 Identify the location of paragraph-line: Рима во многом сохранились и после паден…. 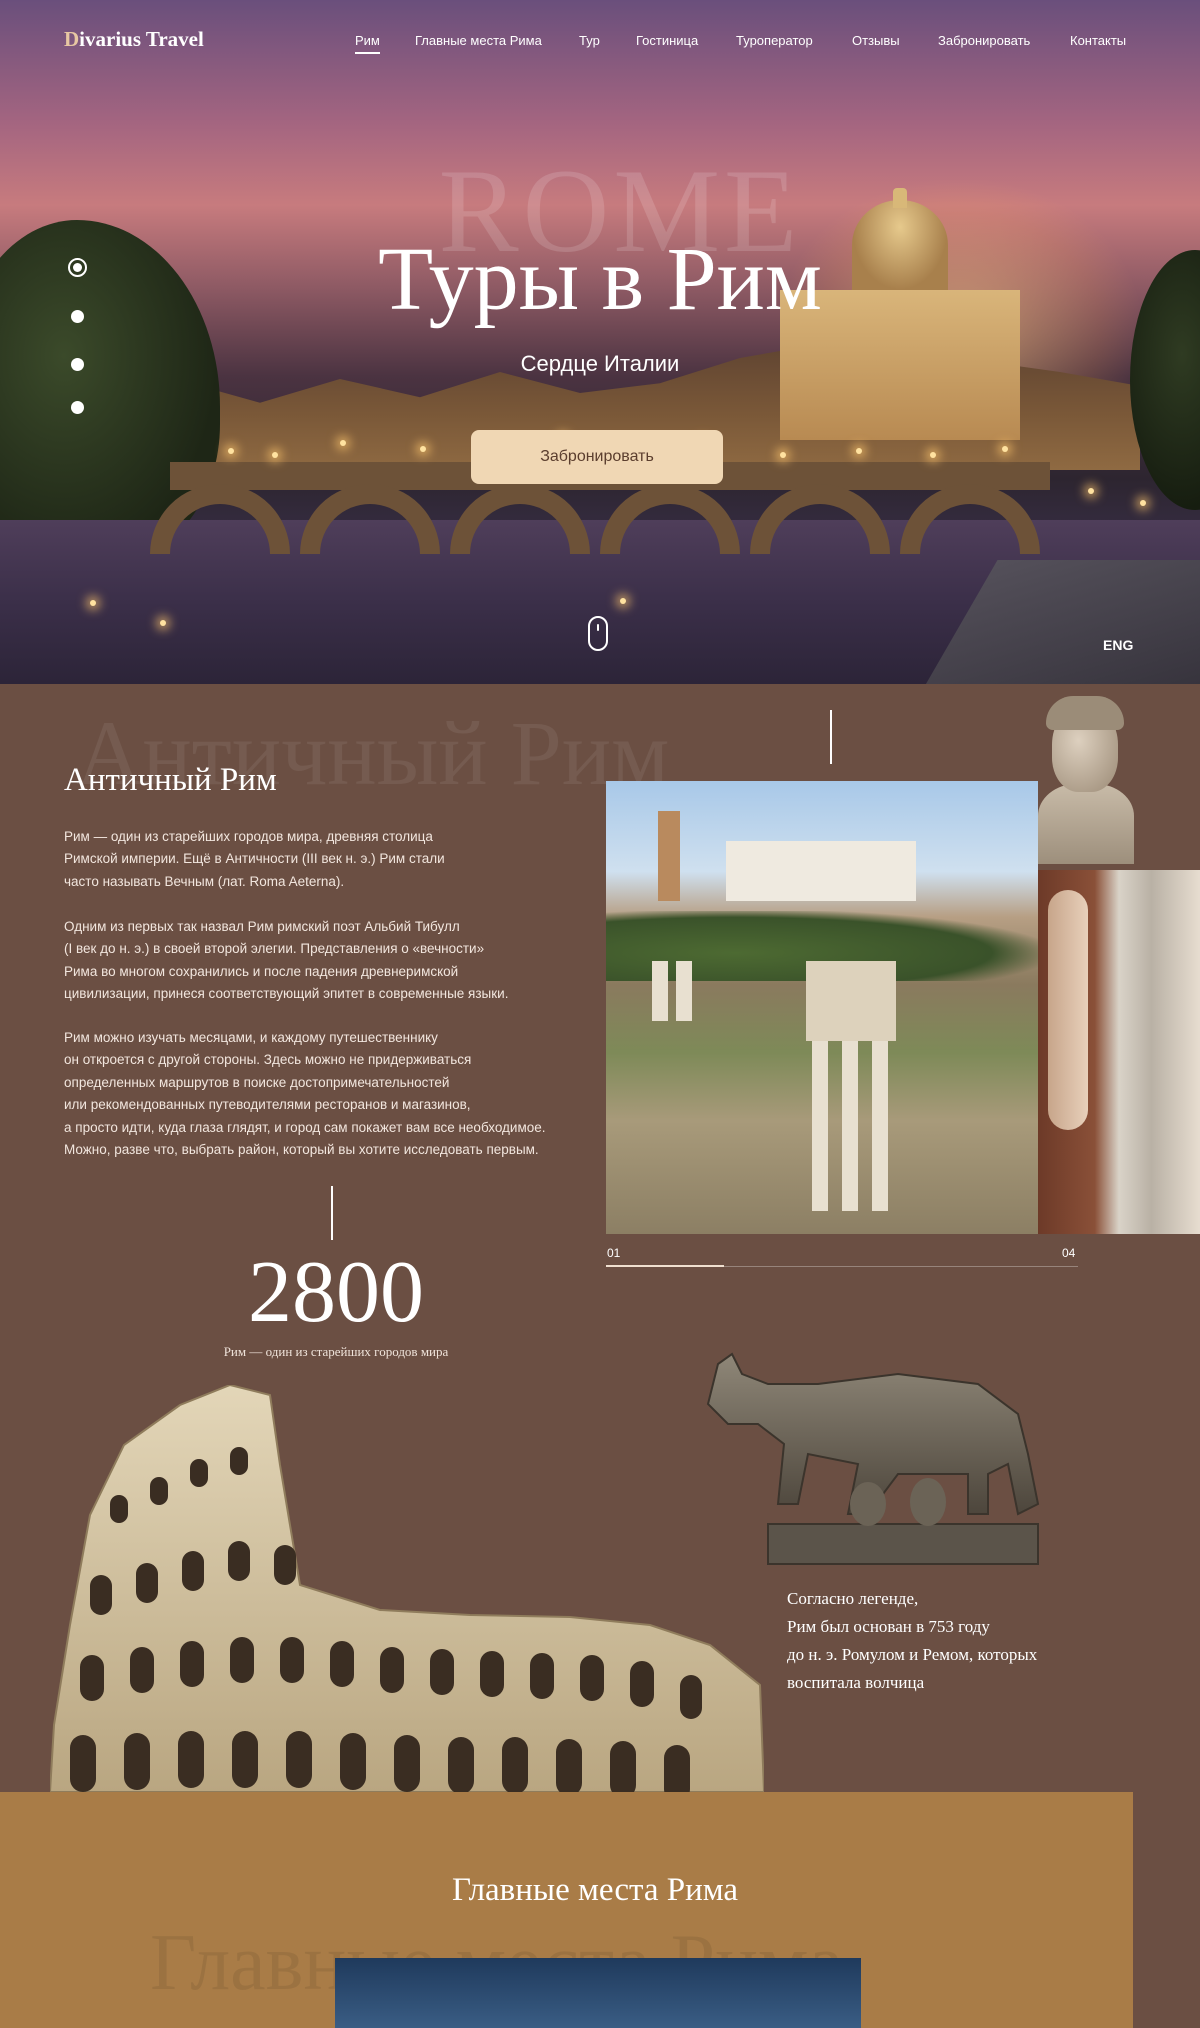
(261, 971).